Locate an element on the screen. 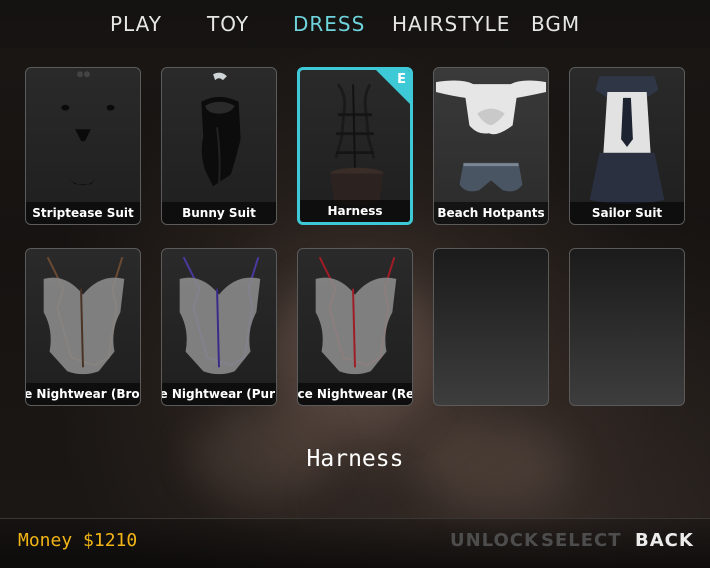 This screenshot has width=710, height=568. bunny-suit-icon is located at coordinates (221, 129).